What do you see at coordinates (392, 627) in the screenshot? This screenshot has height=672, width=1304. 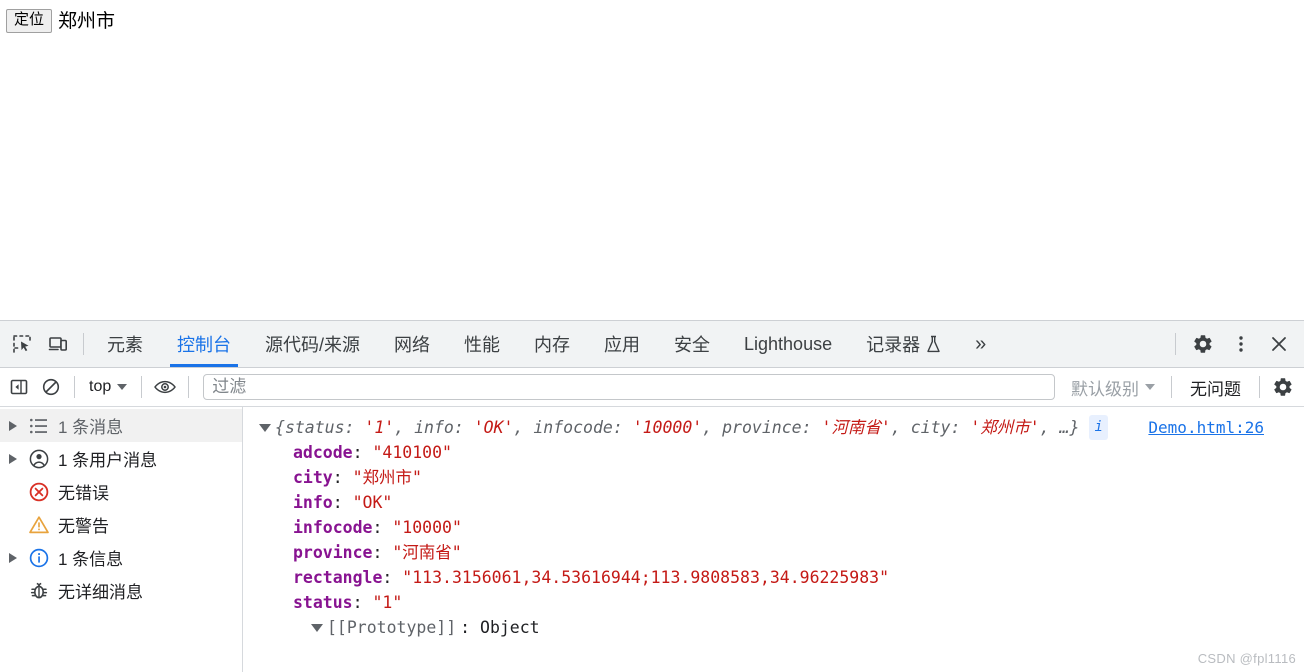 I see `prototype-key: [[Prototype]]` at bounding box center [392, 627].